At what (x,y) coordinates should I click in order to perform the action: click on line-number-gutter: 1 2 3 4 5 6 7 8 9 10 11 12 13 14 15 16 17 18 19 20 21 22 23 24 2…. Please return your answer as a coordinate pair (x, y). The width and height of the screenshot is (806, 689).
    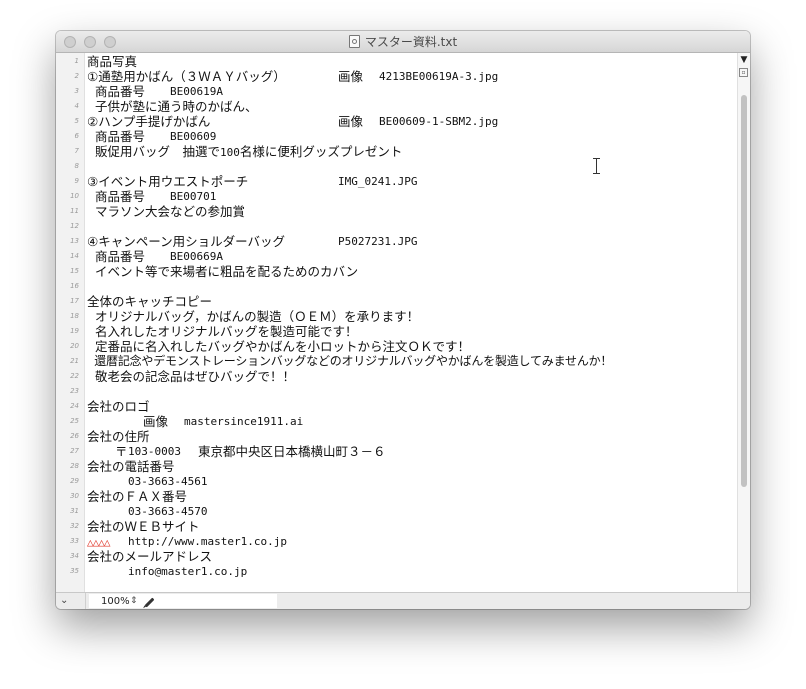
    Looking at the image, I should click on (70, 322).